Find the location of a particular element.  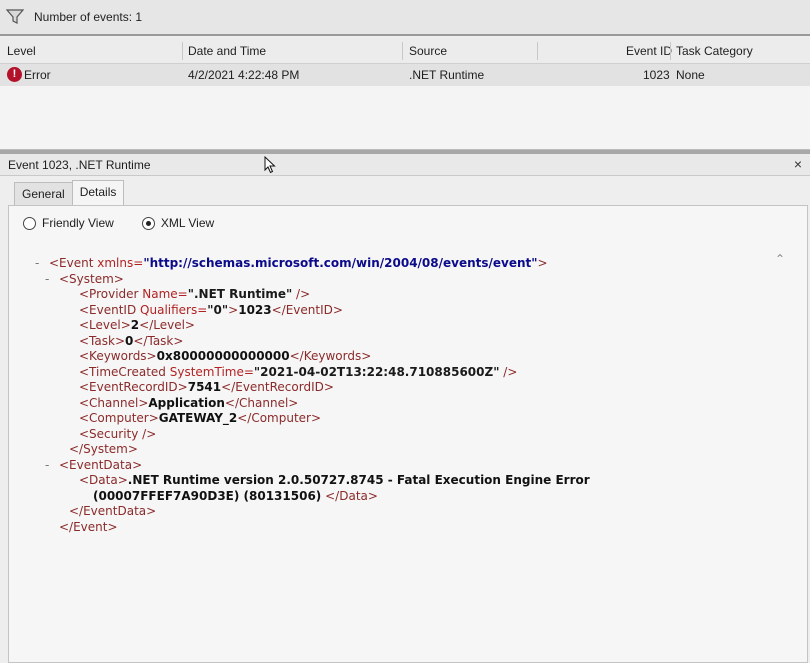

cell-date: 4/2/2021 4:22:48 PM is located at coordinates (244, 75).